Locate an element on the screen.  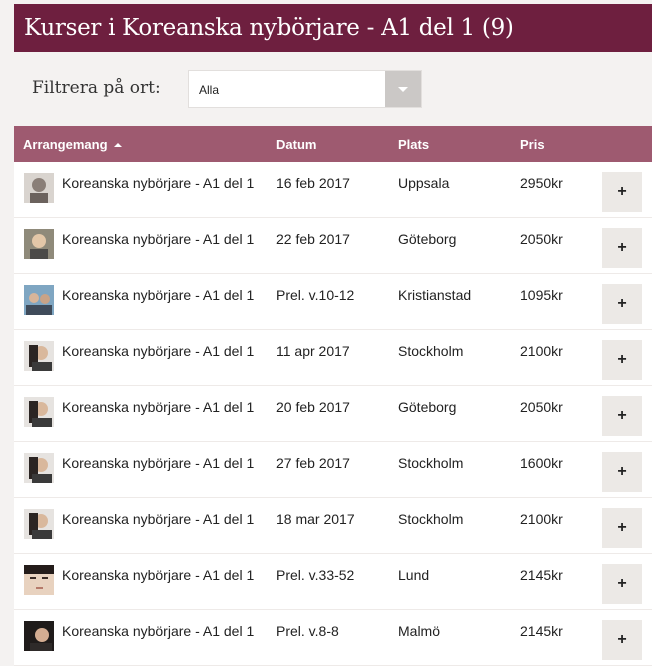
select-toggle-button is located at coordinates (403, 89).